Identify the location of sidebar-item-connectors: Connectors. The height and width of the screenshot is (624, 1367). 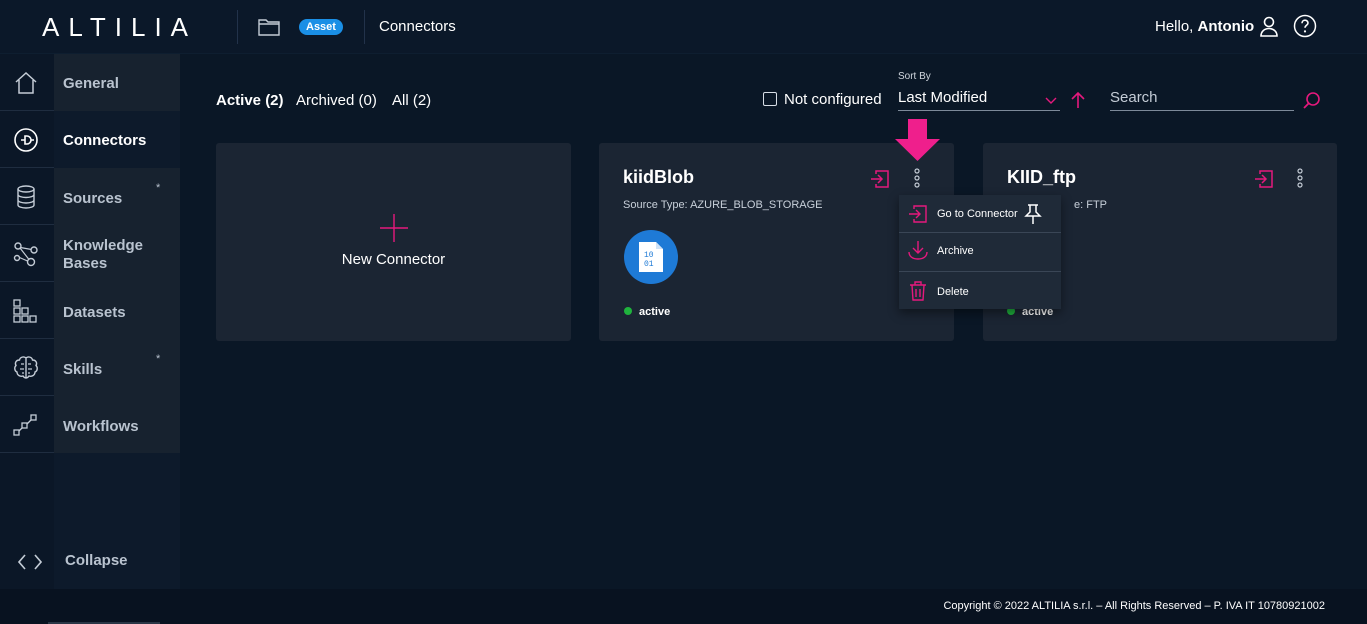
(90, 139).